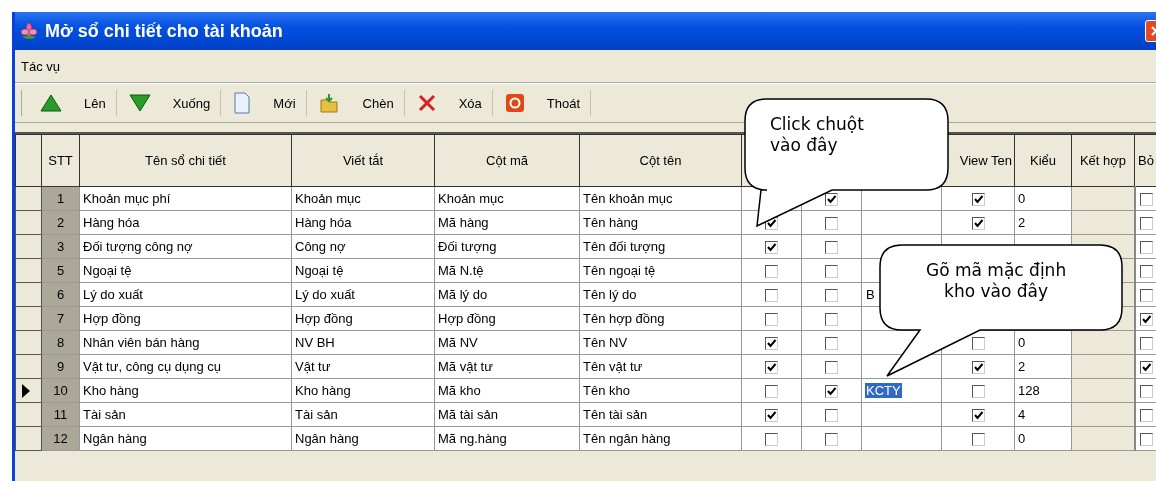 The width and height of the screenshot is (1156, 481). I want to click on table-cell: Đối tượng, so click(507, 246).